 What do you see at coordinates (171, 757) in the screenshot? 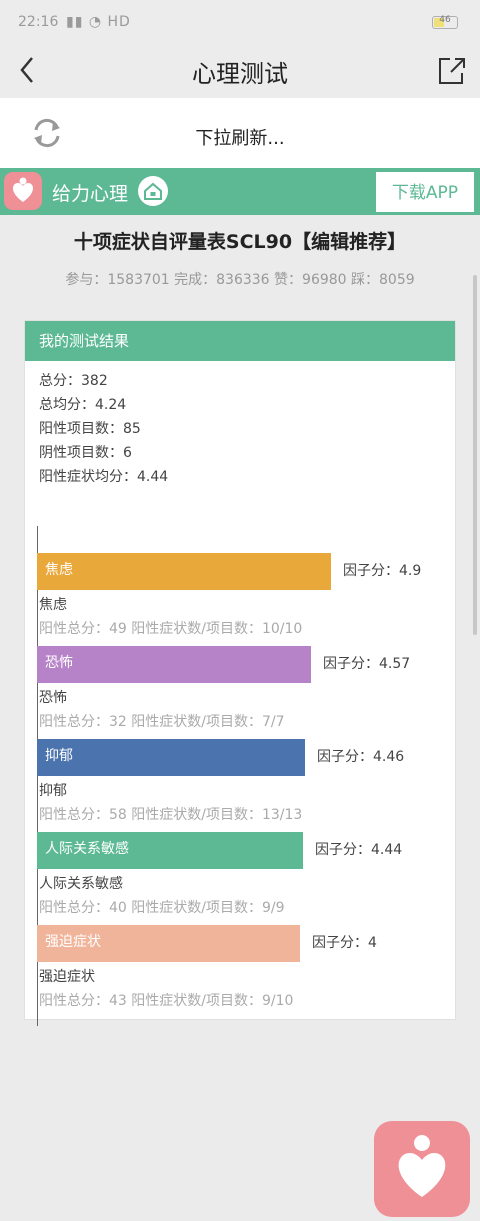
I see `factor-bar: 抑郁` at bounding box center [171, 757].